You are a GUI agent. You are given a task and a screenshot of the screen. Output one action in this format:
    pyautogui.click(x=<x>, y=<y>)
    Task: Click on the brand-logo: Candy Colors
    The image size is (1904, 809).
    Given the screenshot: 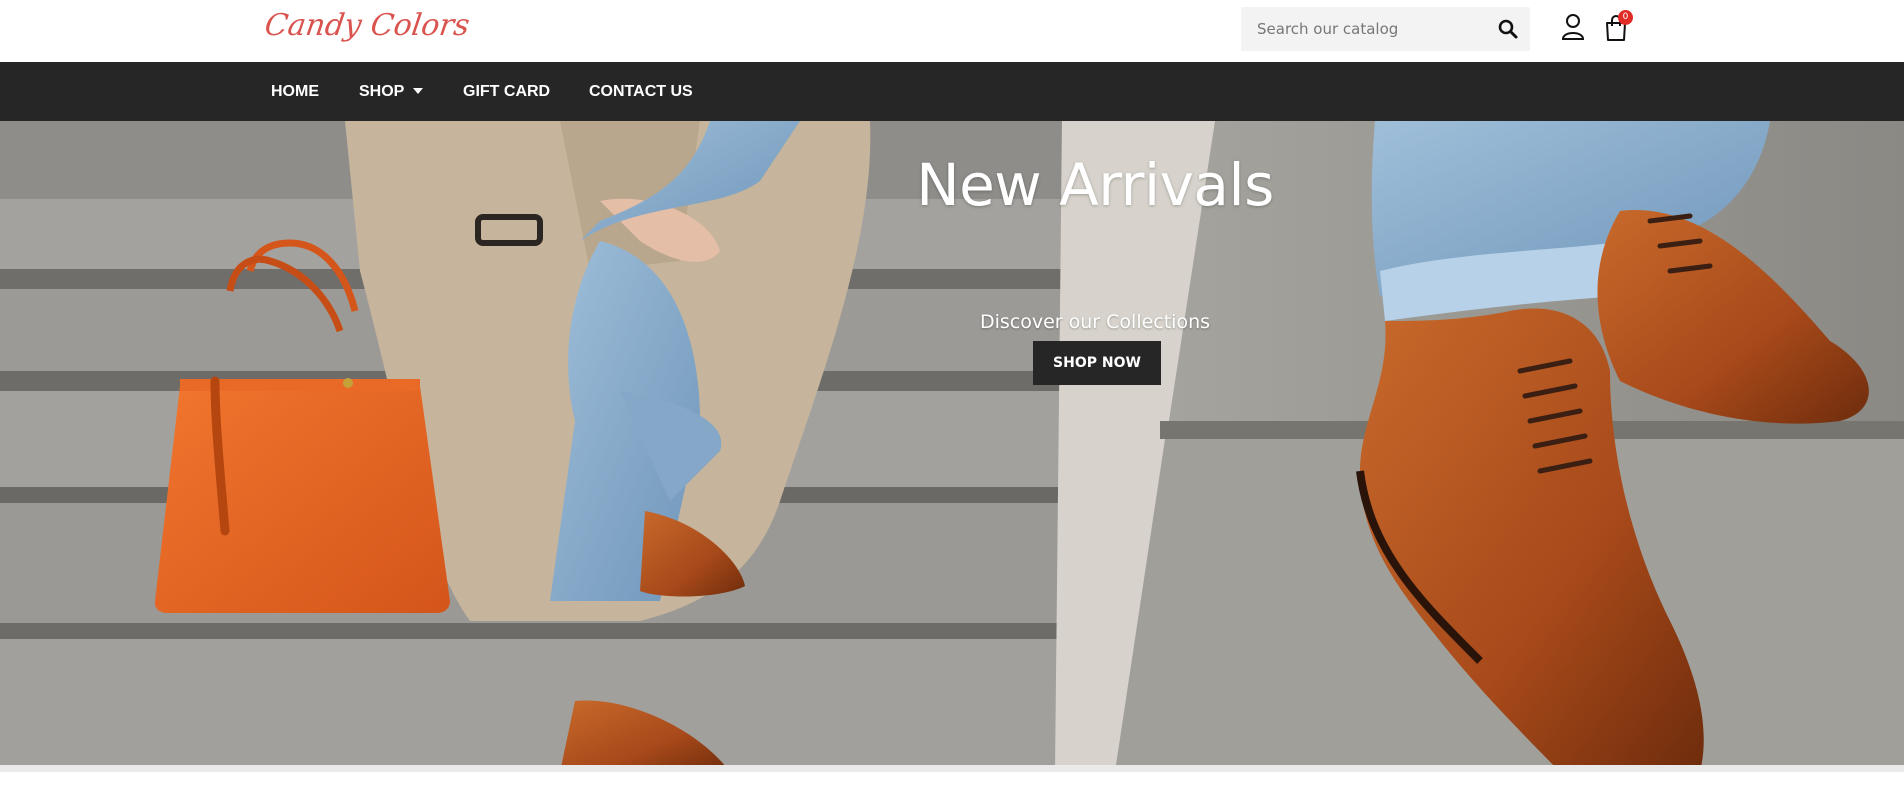 What is the action you would take?
    pyautogui.click(x=367, y=25)
    